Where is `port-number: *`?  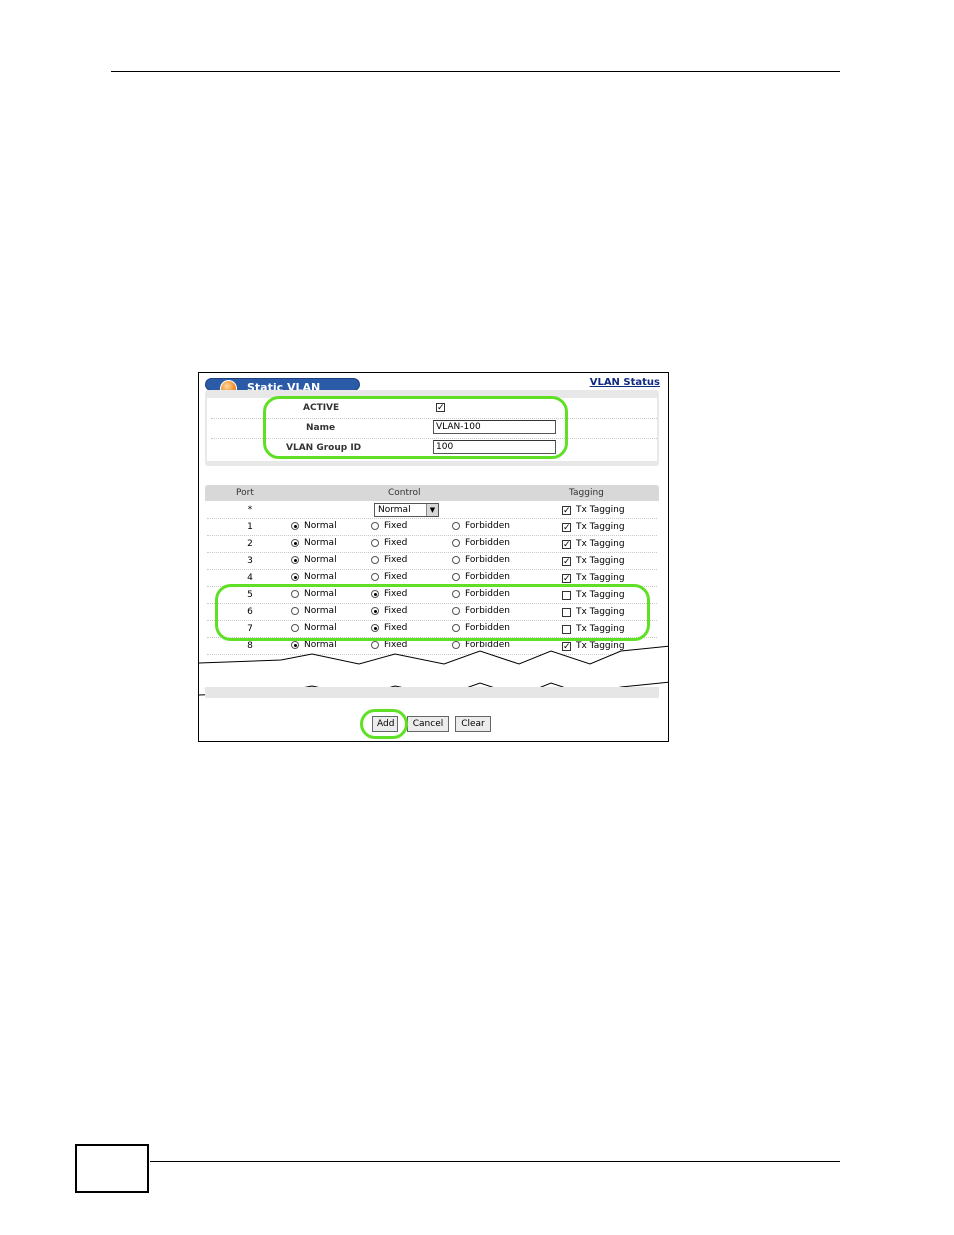 port-number: * is located at coordinates (250, 510).